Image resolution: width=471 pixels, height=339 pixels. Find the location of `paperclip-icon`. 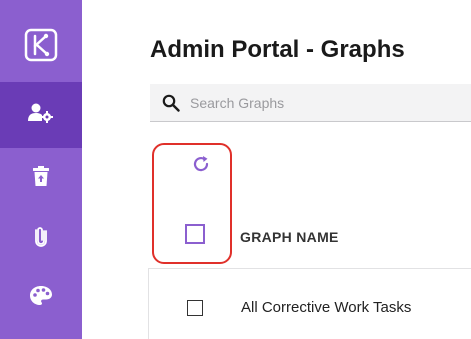

paperclip-icon is located at coordinates (41, 238).